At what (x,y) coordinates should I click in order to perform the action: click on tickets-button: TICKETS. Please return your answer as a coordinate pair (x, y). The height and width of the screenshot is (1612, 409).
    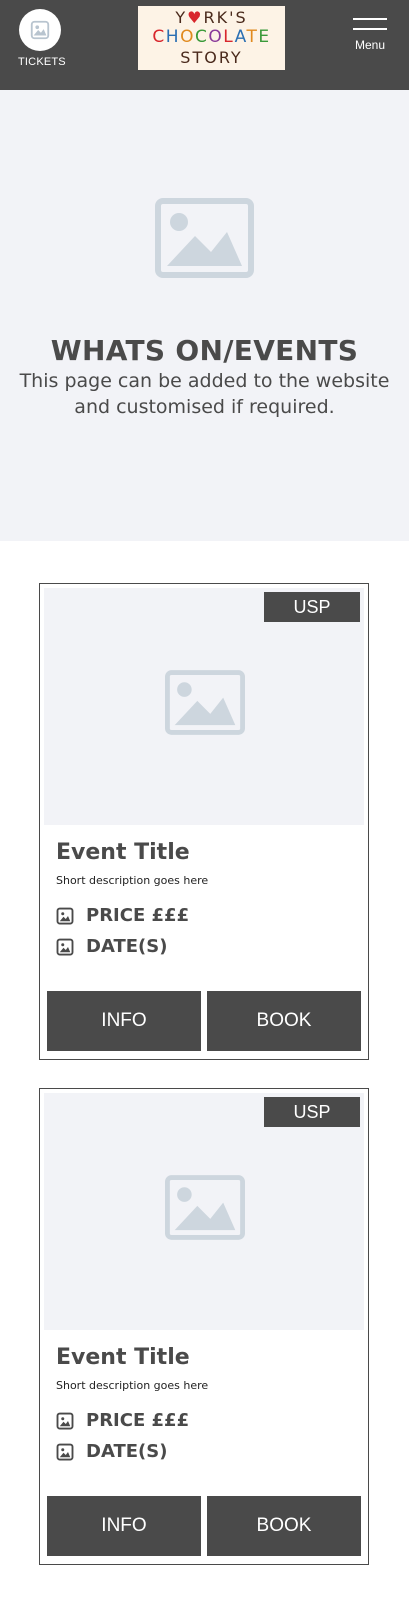
    Looking at the image, I should click on (42, 38).